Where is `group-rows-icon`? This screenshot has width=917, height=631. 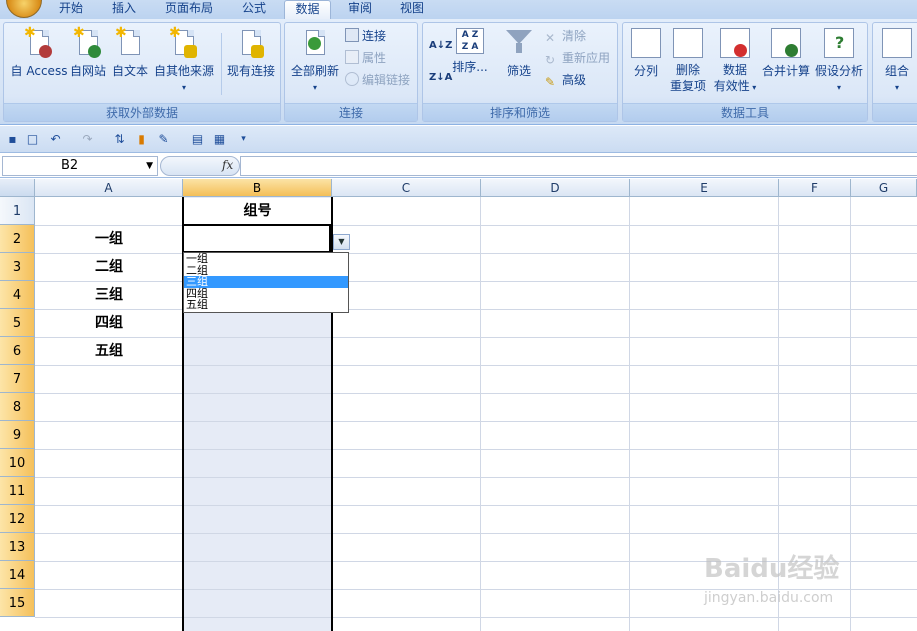 group-rows-icon is located at coordinates (897, 43).